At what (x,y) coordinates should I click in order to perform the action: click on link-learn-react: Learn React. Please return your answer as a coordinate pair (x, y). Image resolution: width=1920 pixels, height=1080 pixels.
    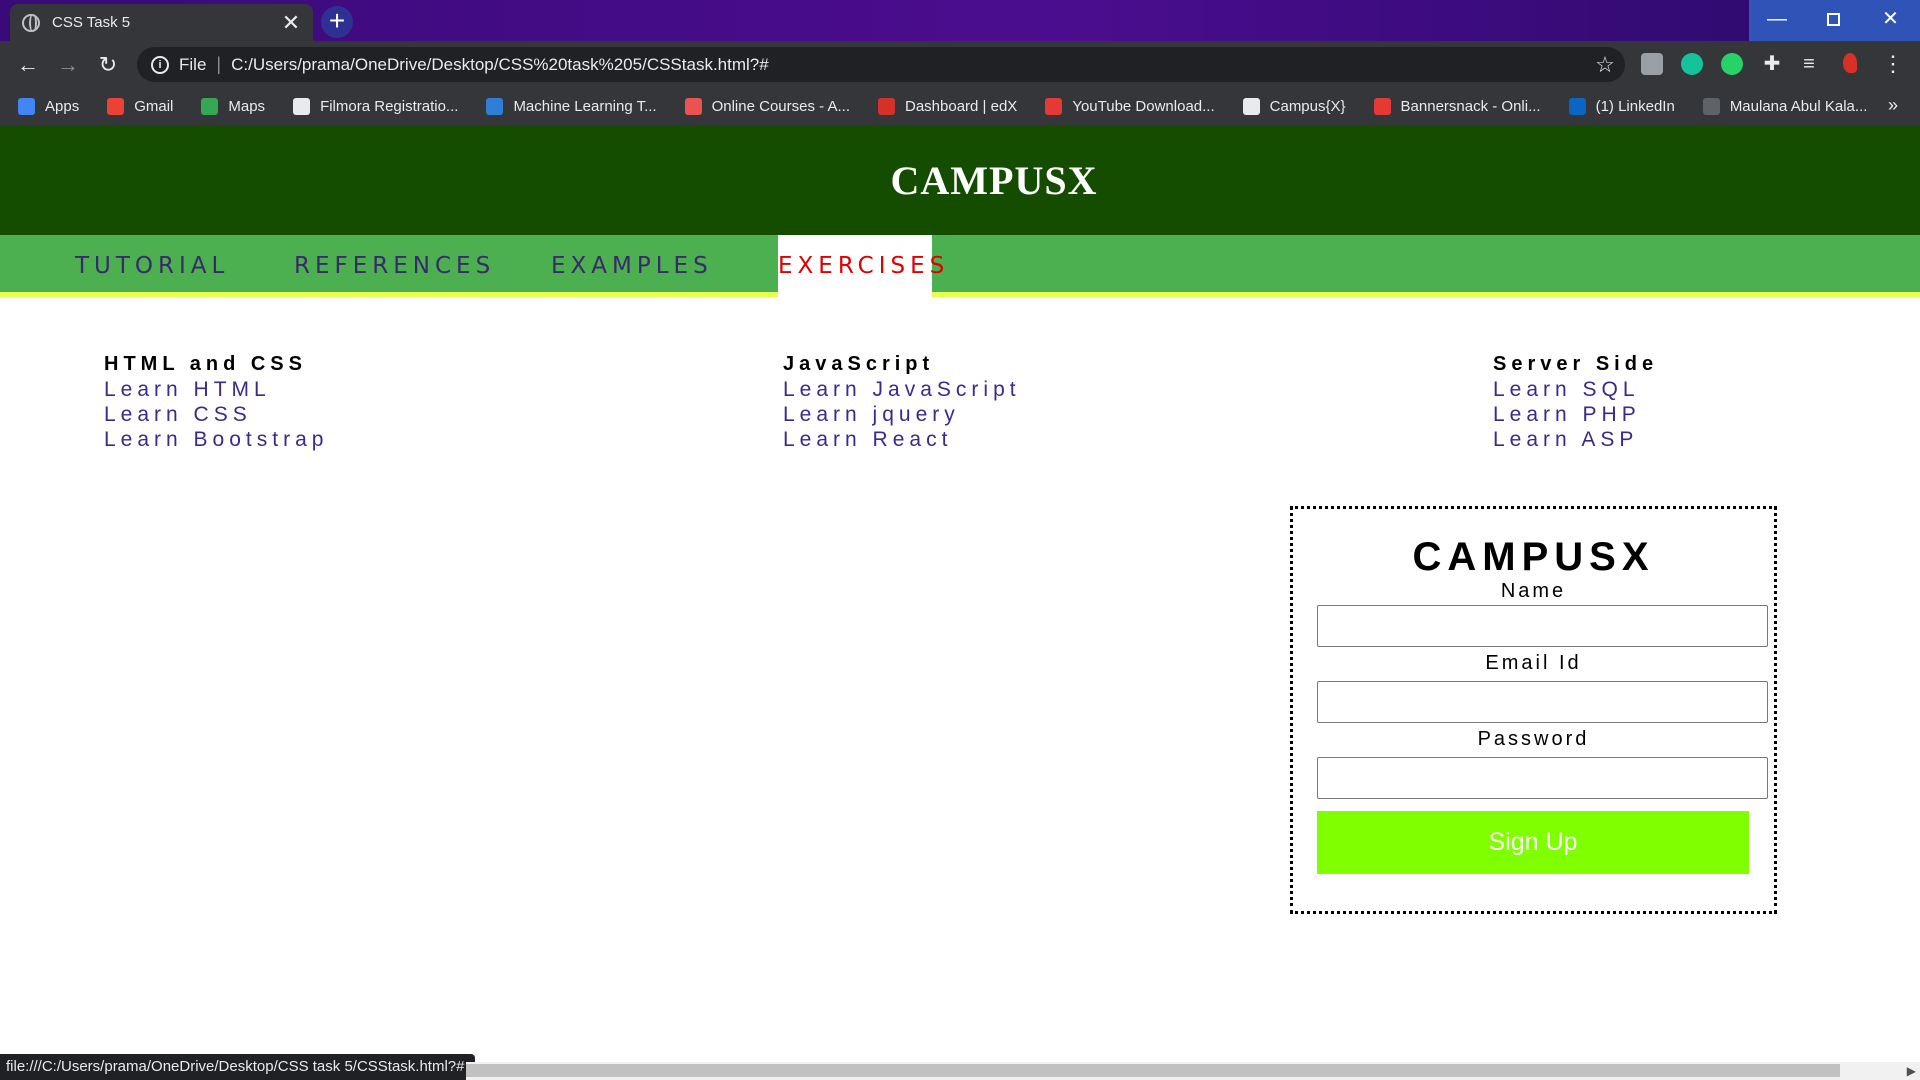
    Looking at the image, I should click on (902, 439).